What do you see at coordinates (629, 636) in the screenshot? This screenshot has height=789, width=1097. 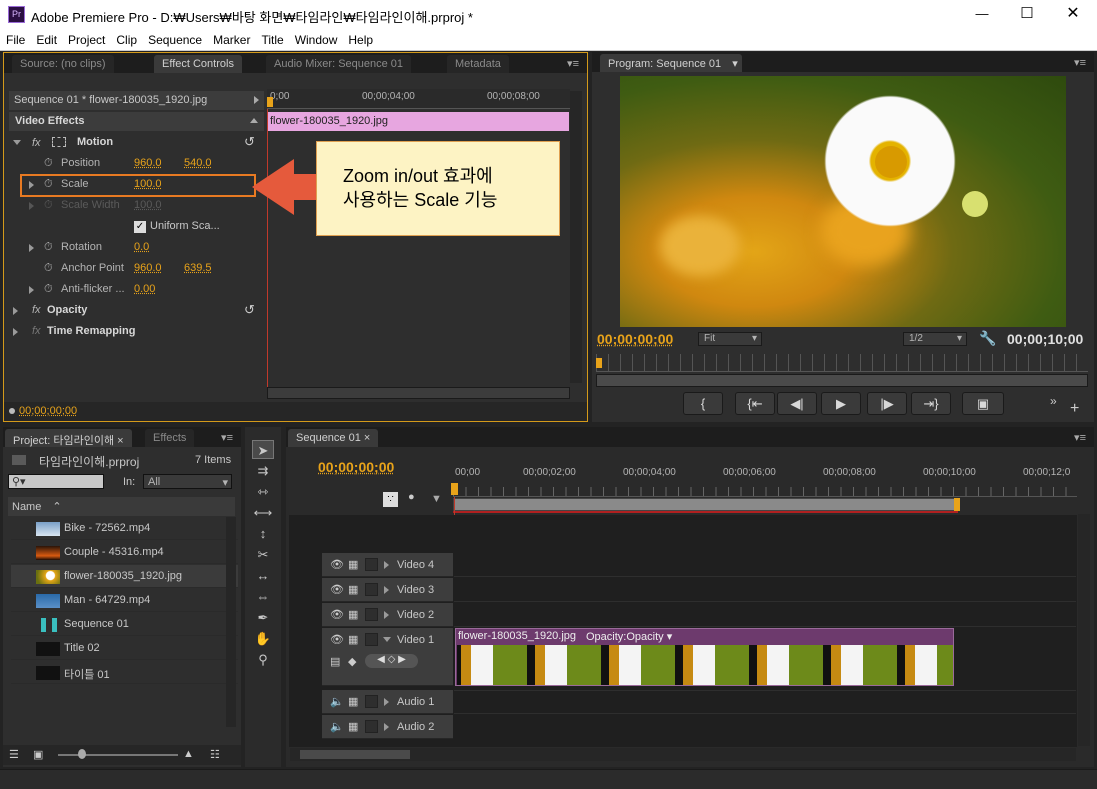 I see `clip-fx-dropdown: Opacity:Opacity ▾` at bounding box center [629, 636].